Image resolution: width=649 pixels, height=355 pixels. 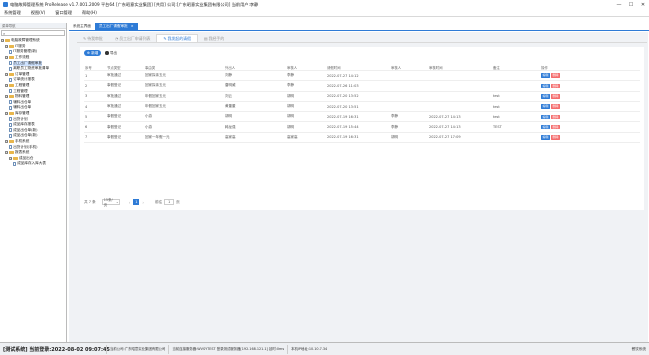 What do you see at coordinates (95, 107) in the screenshot?
I see `cell-no: 4` at bounding box center [95, 107].